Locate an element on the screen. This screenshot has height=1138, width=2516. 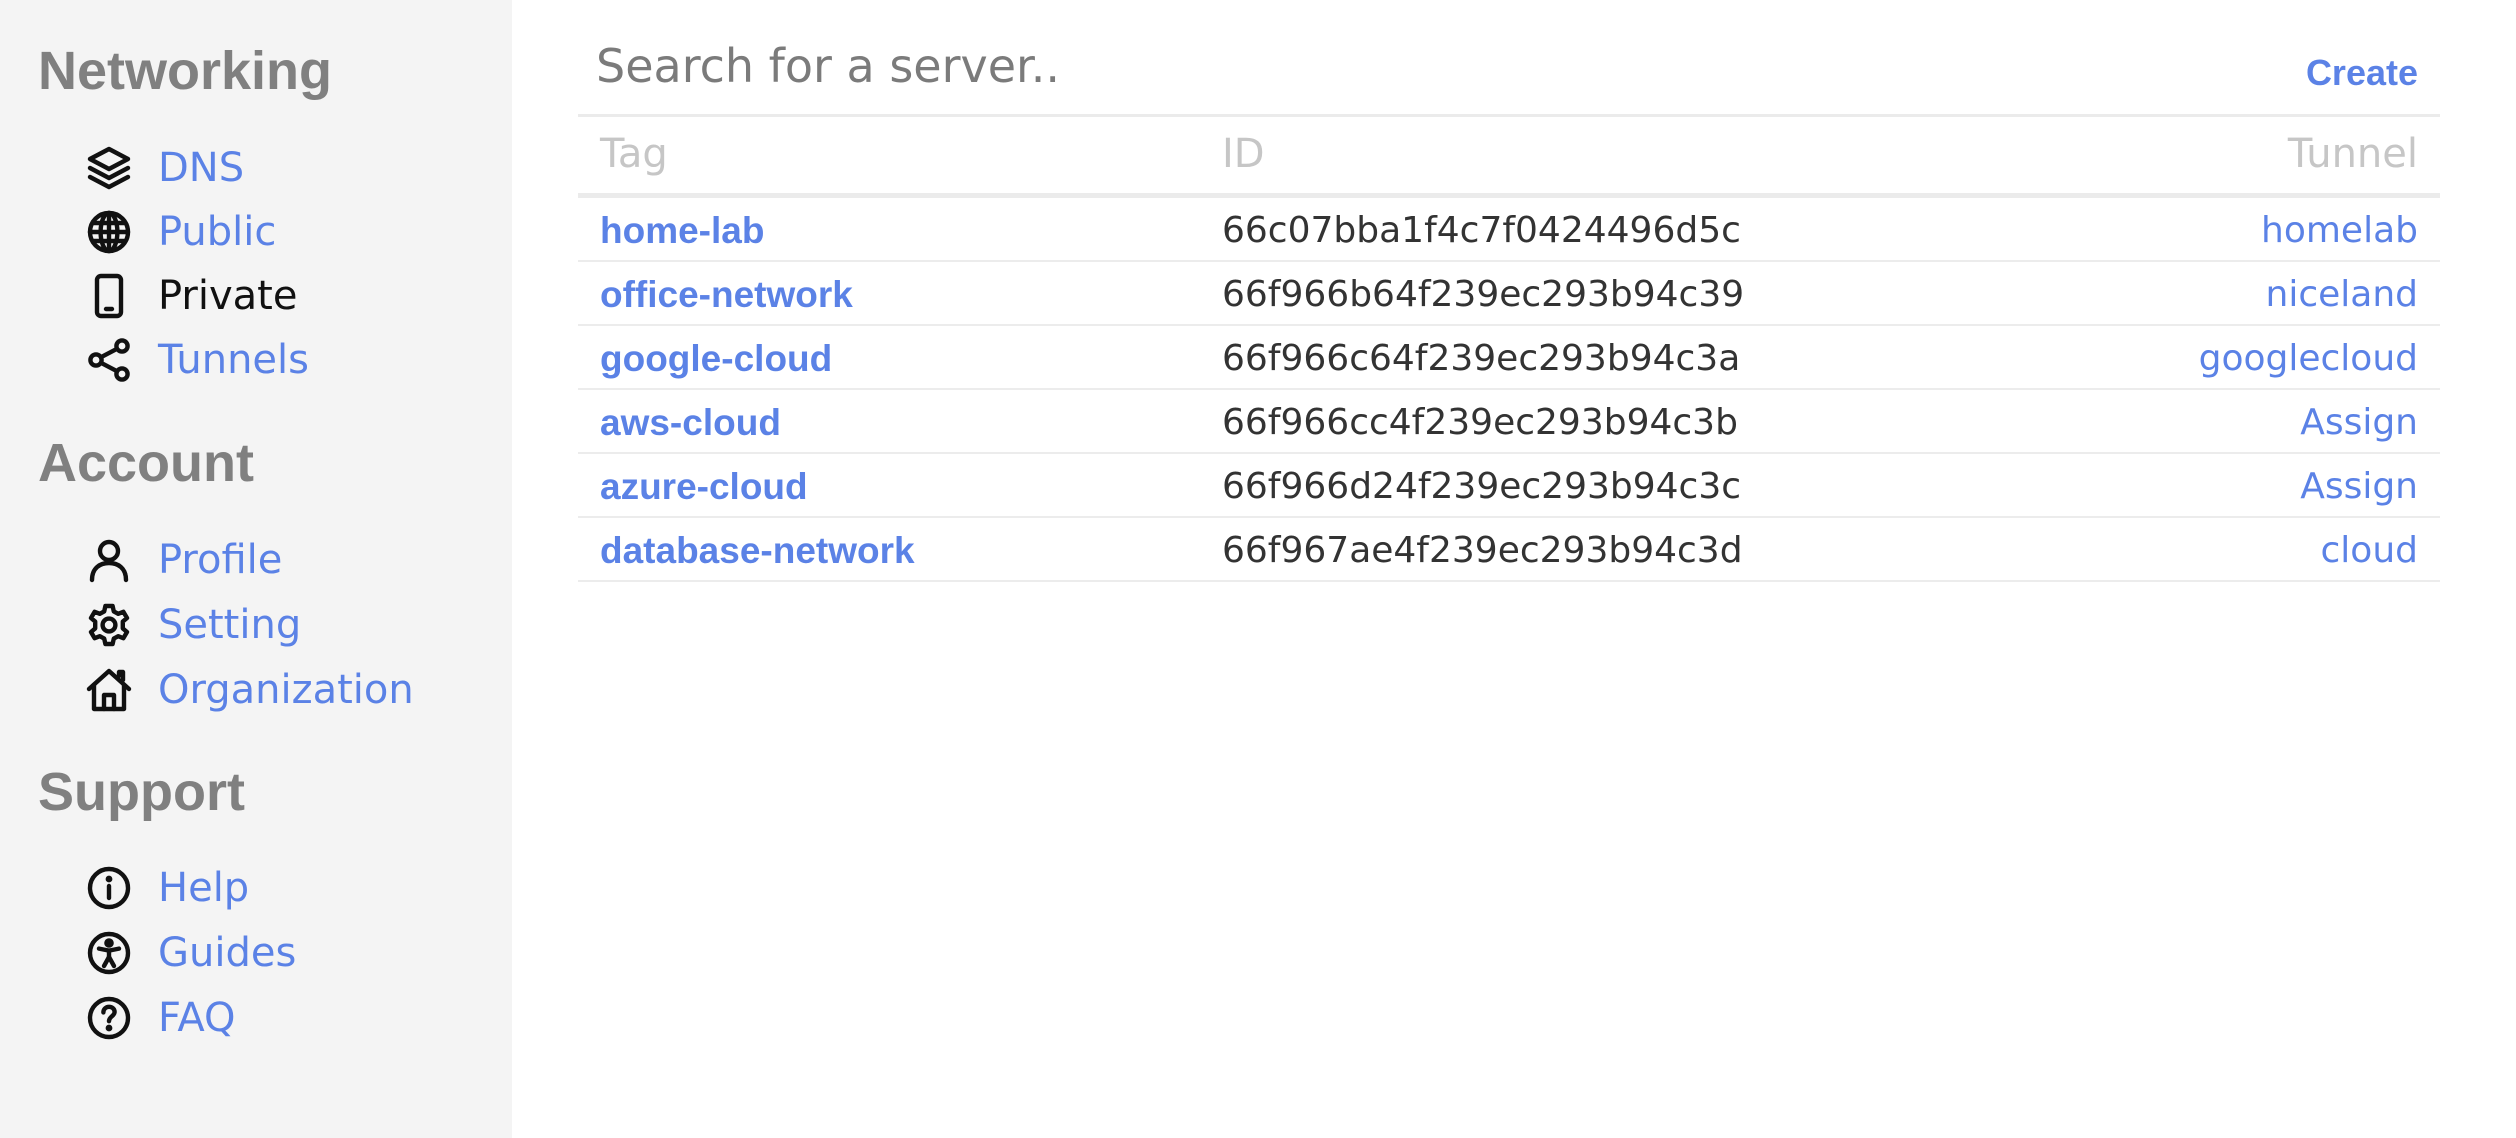
section-title-support: Support is located at coordinates (141, 792).